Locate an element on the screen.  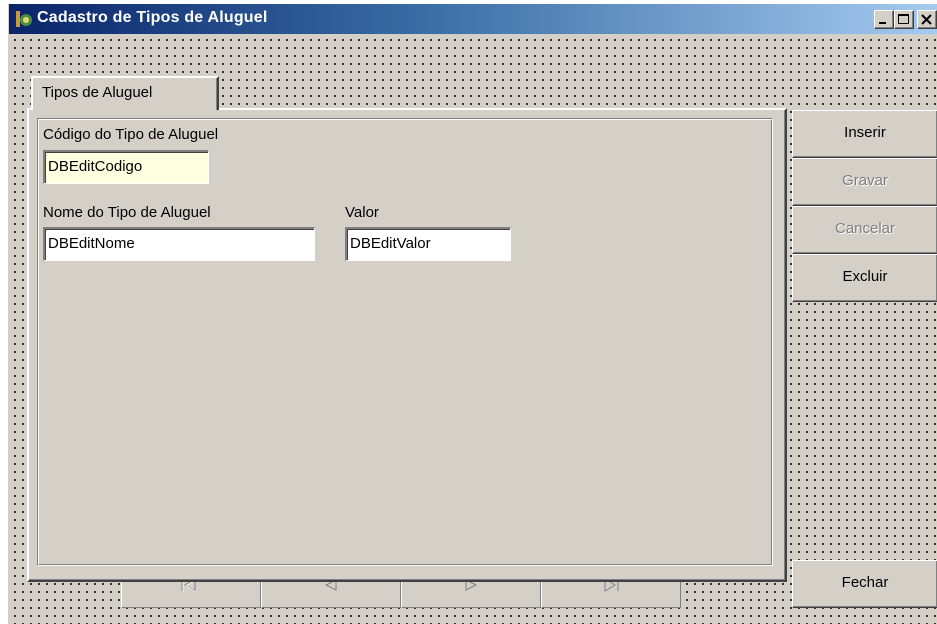
codigo-label: Código do Tipo de Aluguel is located at coordinates (131, 134).